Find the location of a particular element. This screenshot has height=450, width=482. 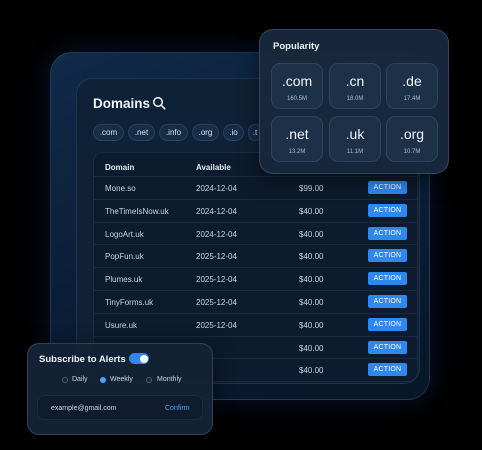

toggle-knob is located at coordinates (143, 358).